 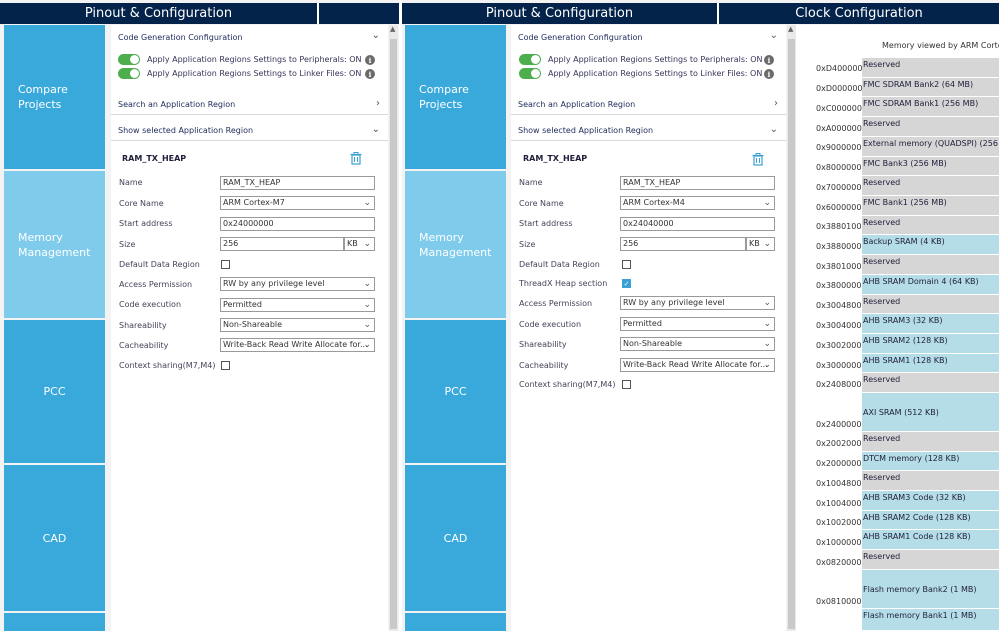 What do you see at coordinates (930, 206) in the screenshot?
I see `memory-block: FMC Bank1 (256 MB)` at bounding box center [930, 206].